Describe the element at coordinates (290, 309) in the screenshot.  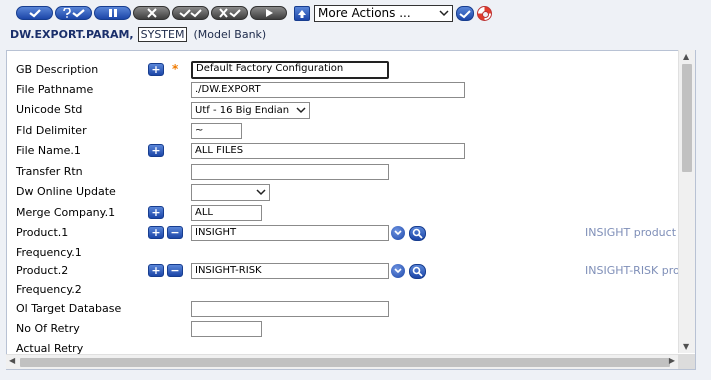
I see `ol-target-database-input` at that location.